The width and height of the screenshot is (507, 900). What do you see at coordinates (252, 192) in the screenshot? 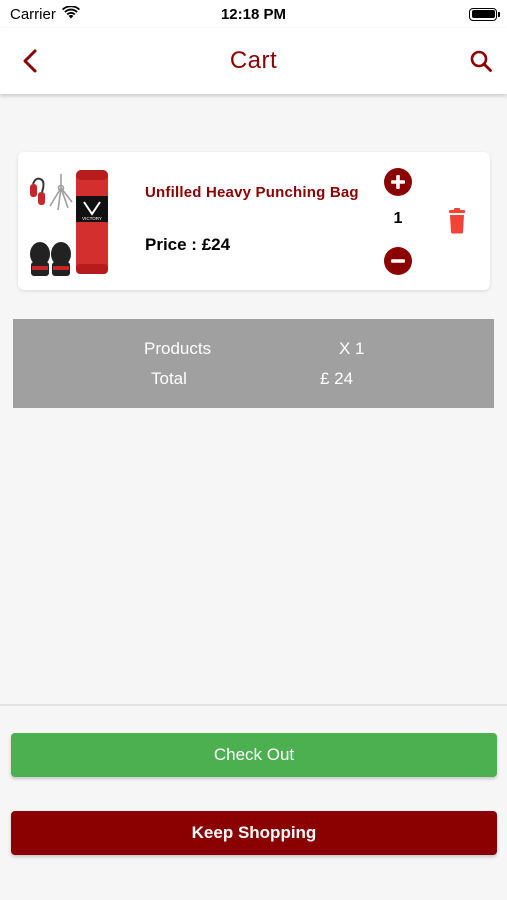
I see `product-name: Unfilled Heavy Punching Bag` at bounding box center [252, 192].